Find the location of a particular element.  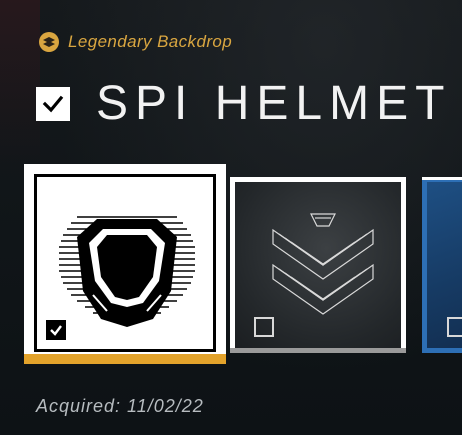

tile-rarity-bar is located at coordinates (318, 350).